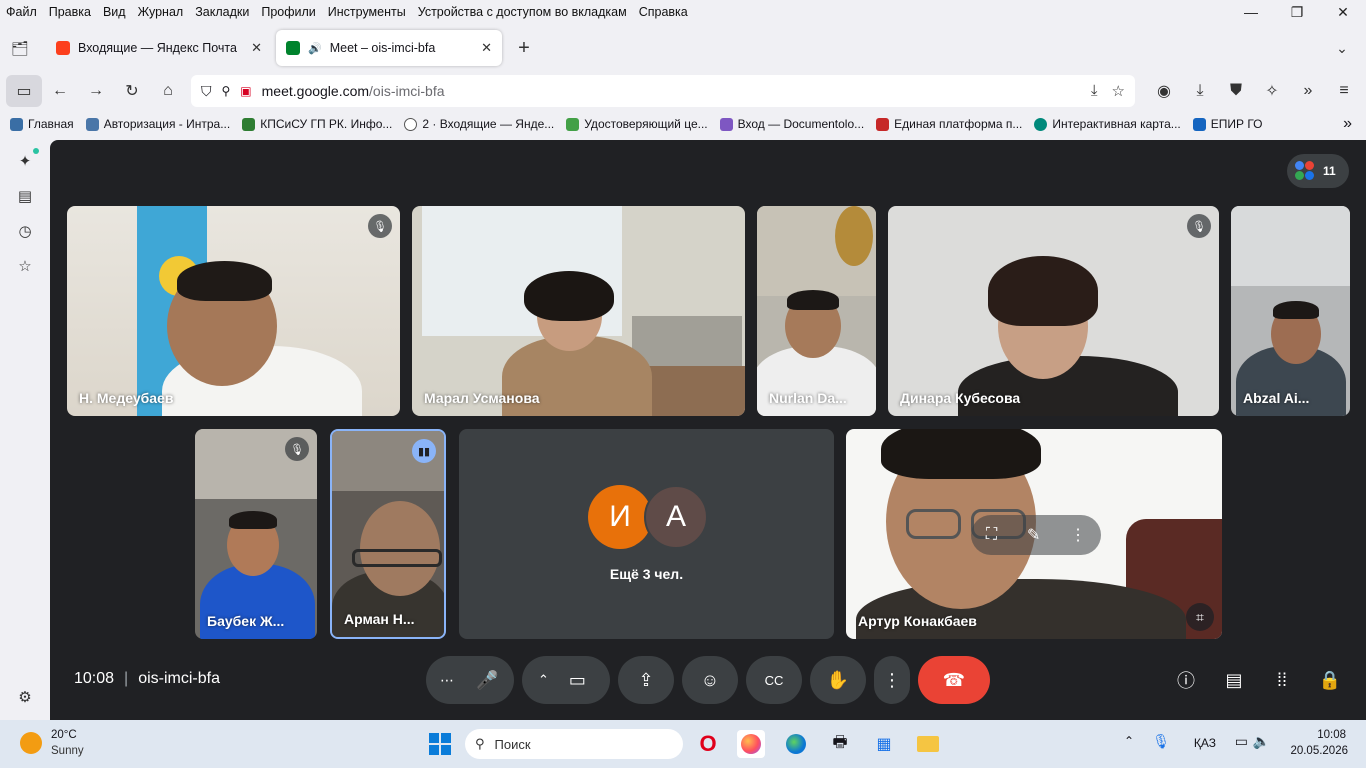 This screenshot has height=768, width=1366. What do you see at coordinates (42, 124) in the screenshot?
I see `bookmark-item: Главная` at bounding box center [42, 124].